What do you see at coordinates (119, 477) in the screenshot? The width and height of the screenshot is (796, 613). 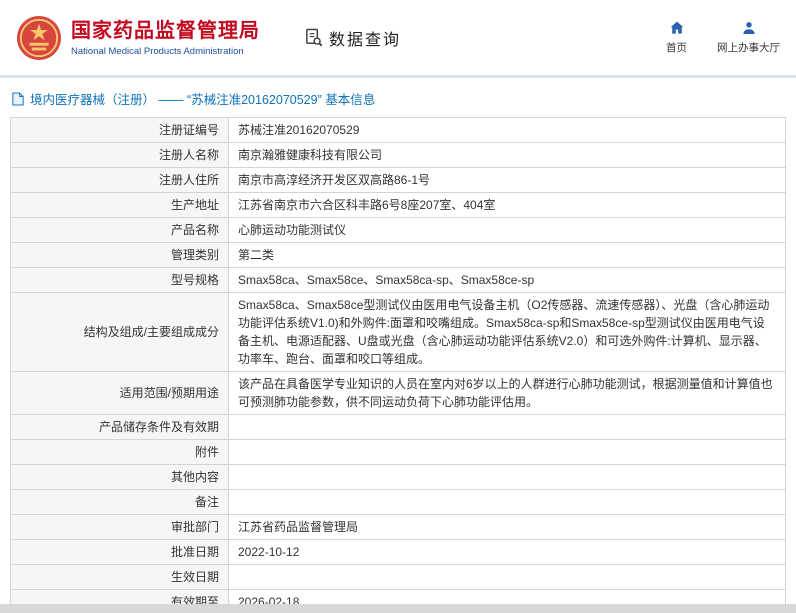 I see `row-label: 其他内容` at bounding box center [119, 477].